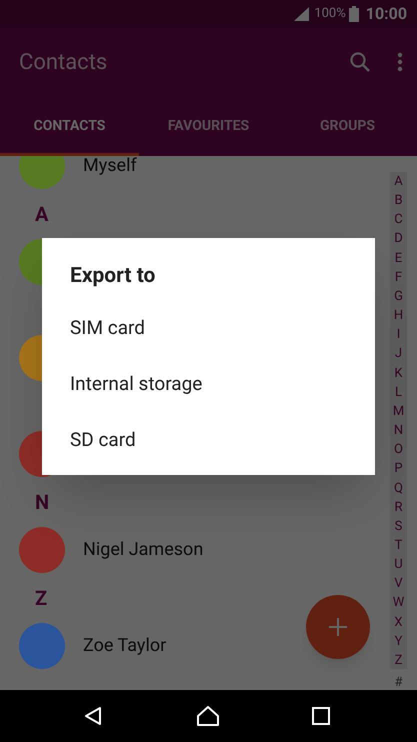 The height and width of the screenshot is (742, 417). Describe the element at coordinates (398, 412) in the screenshot. I see `index-letter: M` at that location.